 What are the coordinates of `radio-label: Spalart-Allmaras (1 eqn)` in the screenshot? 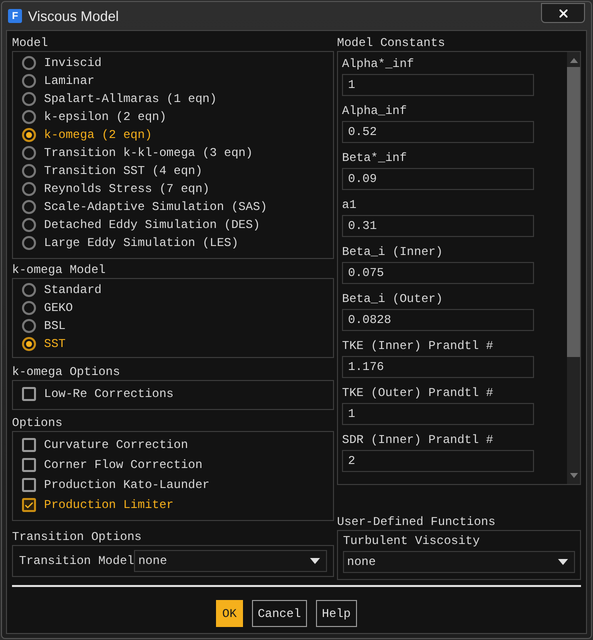 It's located at (130, 99).